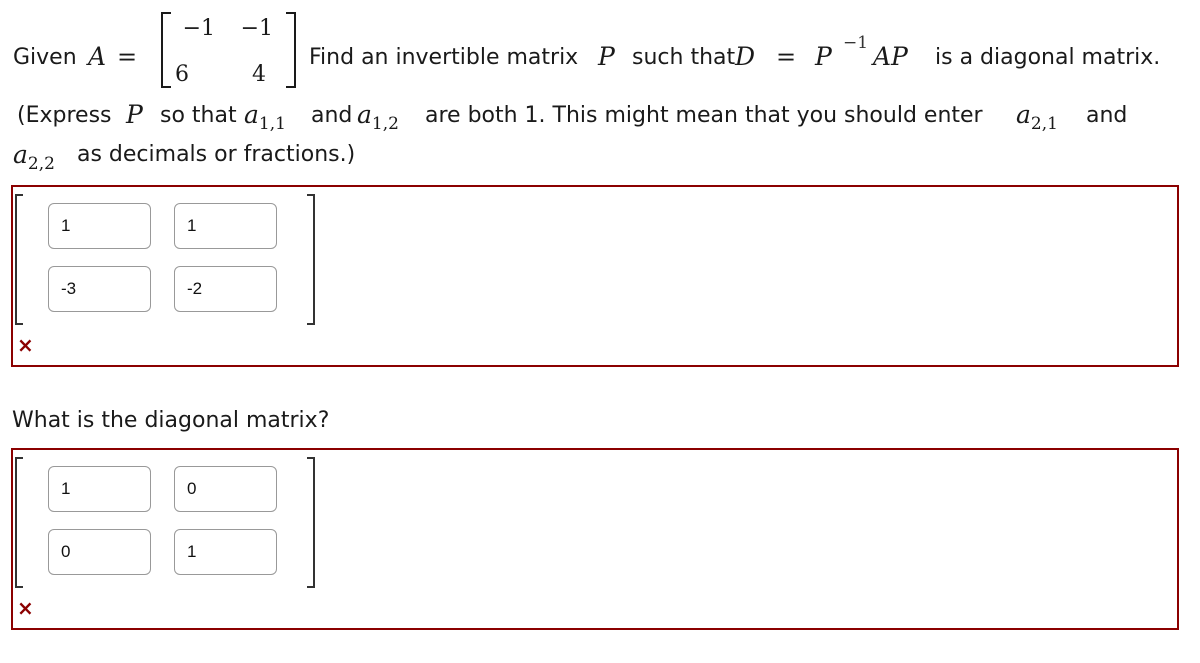 The width and height of the screenshot is (1200, 663). I want to click on p-symbol: P, so click(606, 56).